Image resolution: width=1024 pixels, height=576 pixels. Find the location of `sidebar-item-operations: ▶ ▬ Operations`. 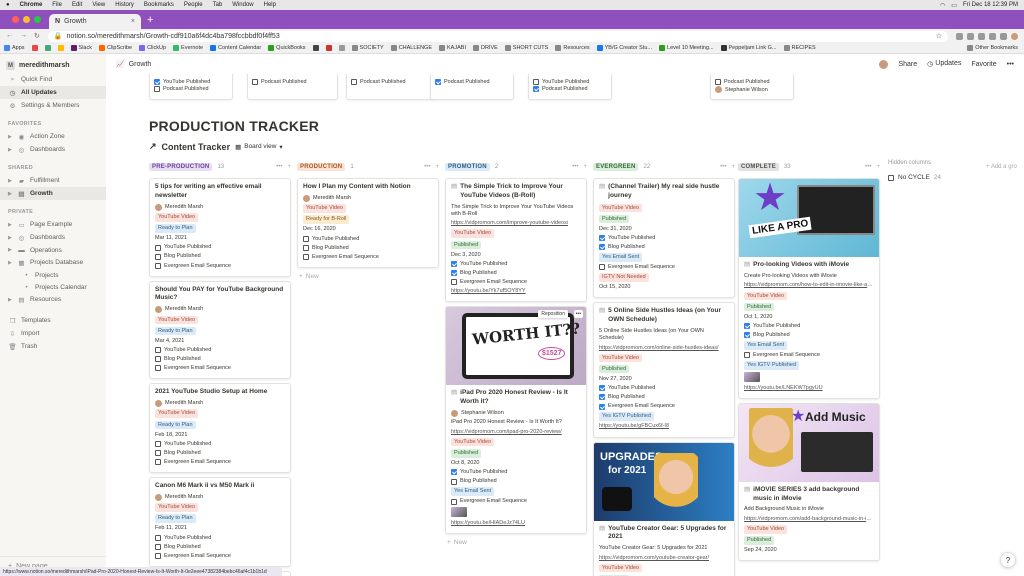

sidebar-item-operations: ▶ ▬ Operations is located at coordinates (53, 250).